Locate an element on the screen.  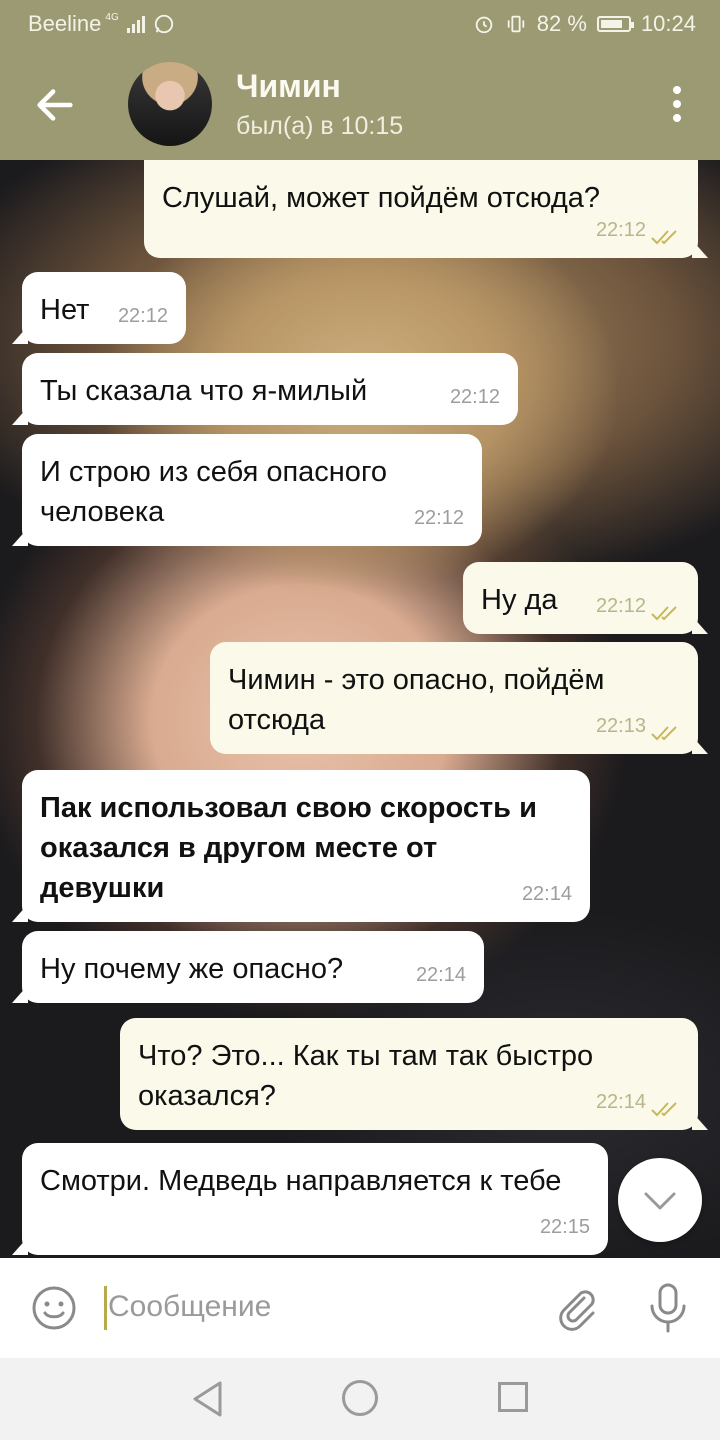
nav-recent-apps-icon is located at coordinates (513, 1397).